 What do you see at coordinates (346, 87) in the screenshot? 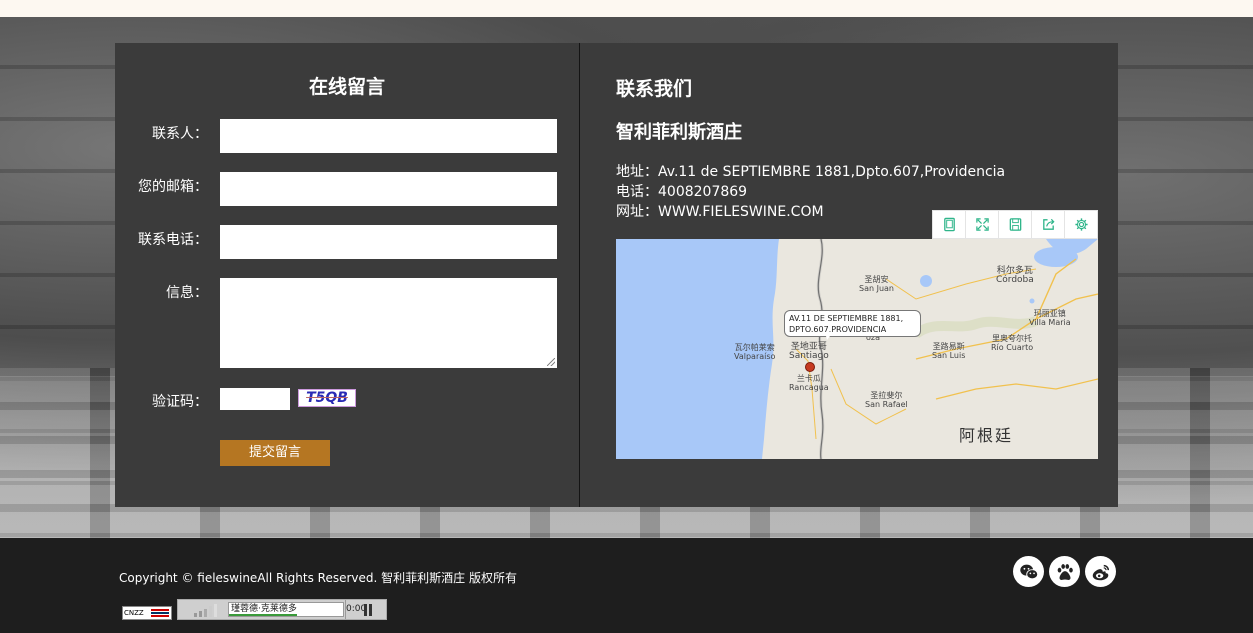
I see `form-title: 在线留言` at bounding box center [346, 87].